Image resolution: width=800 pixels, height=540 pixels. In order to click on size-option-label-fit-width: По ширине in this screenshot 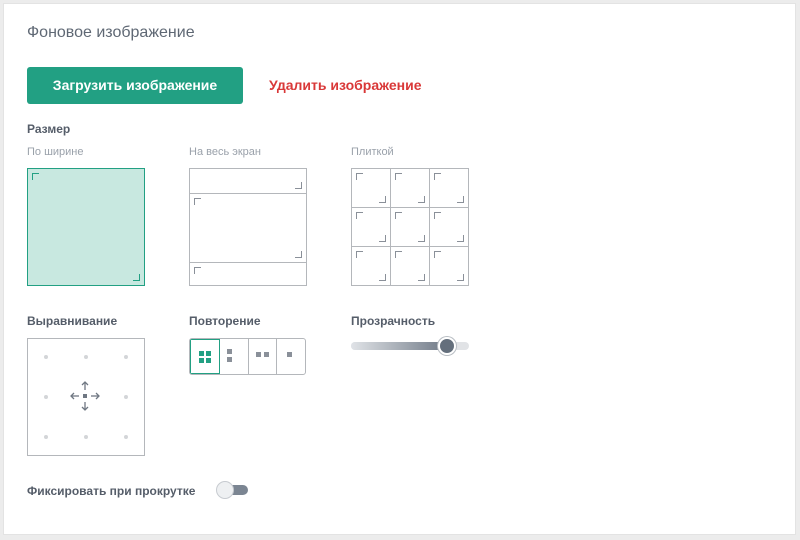, I will do `click(55, 152)`.